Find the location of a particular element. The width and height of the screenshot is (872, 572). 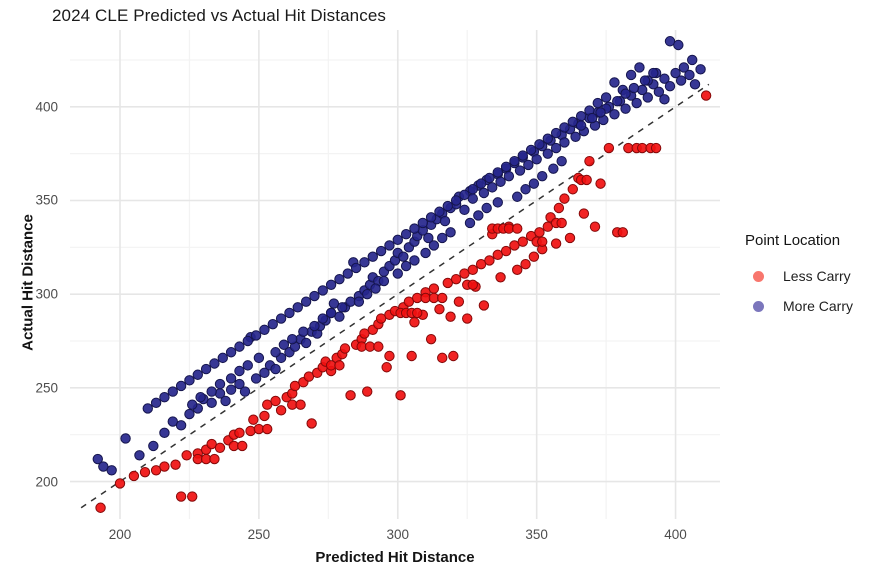

legend-label-less-carry: Less Carry is located at coordinates (817, 276).